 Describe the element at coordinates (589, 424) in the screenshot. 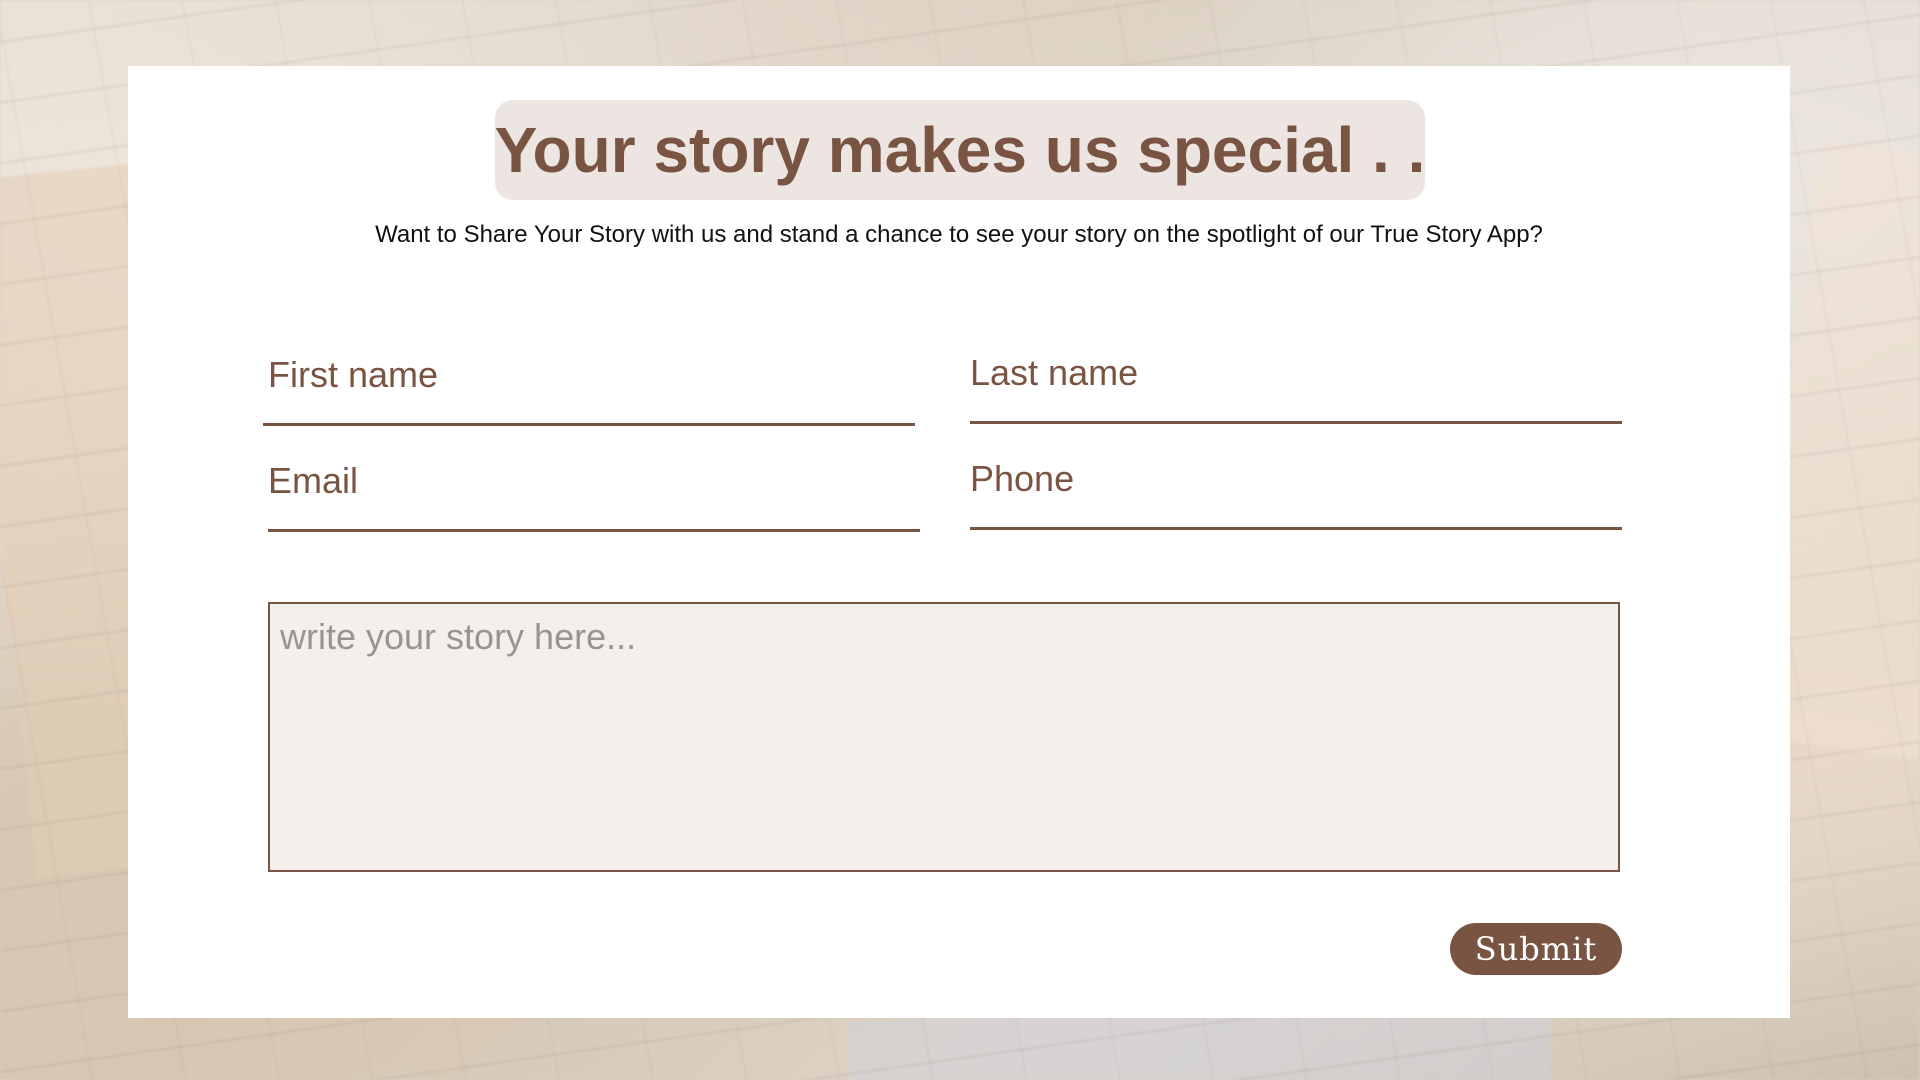

I see `first-name-underline` at that location.